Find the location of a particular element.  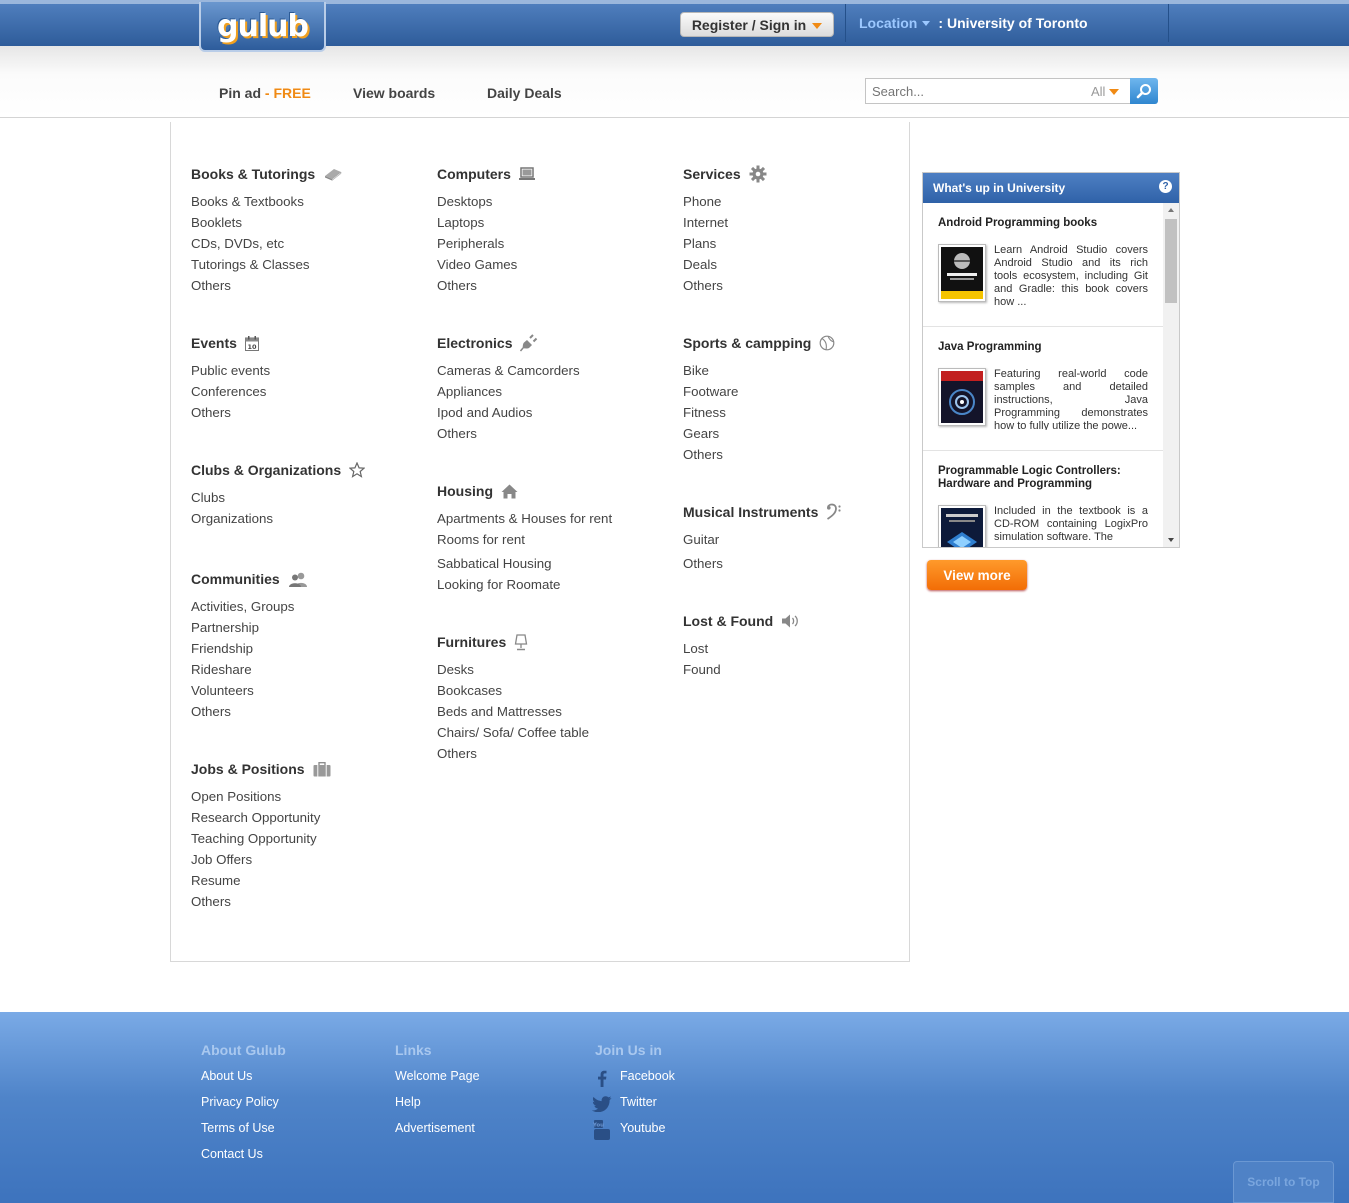

footer-link: About Us is located at coordinates (243, 1082).